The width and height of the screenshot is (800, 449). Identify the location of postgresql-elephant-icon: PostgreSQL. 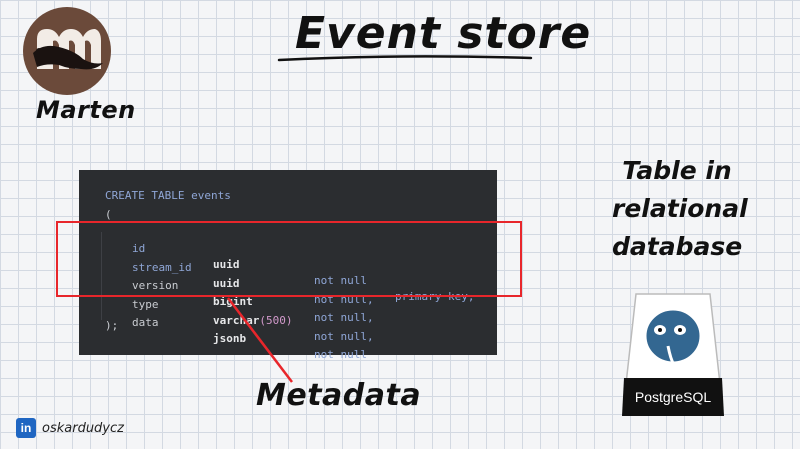
(673, 354).